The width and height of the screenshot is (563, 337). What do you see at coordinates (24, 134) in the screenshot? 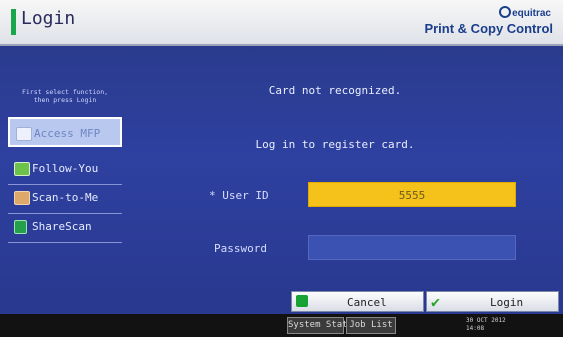
I see `copier-icon` at bounding box center [24, 134].